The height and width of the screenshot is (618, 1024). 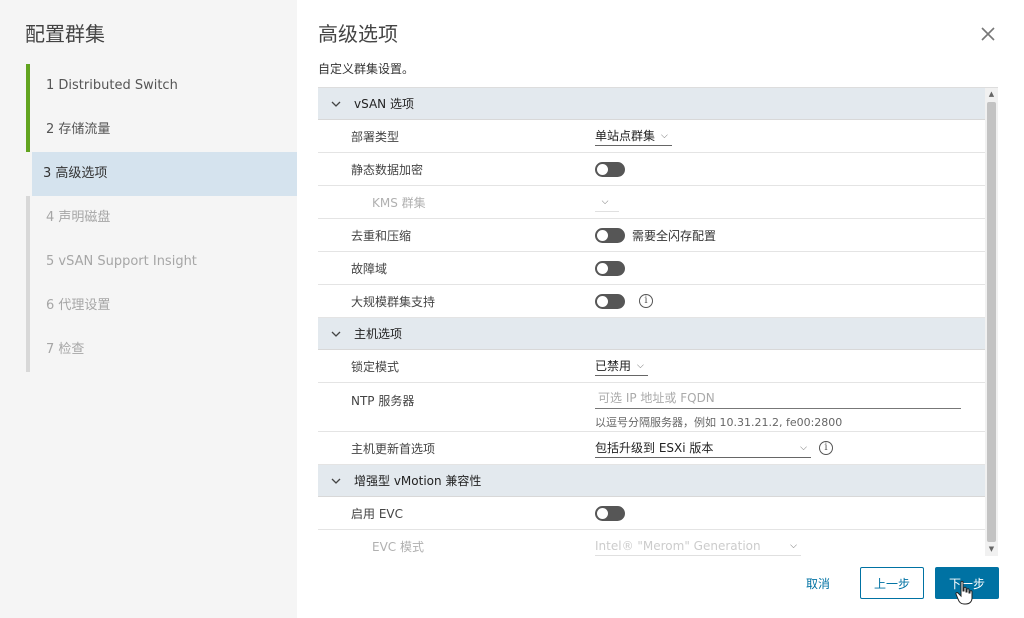 I want to click on scroll-thumb, so click(x=991, y=322).